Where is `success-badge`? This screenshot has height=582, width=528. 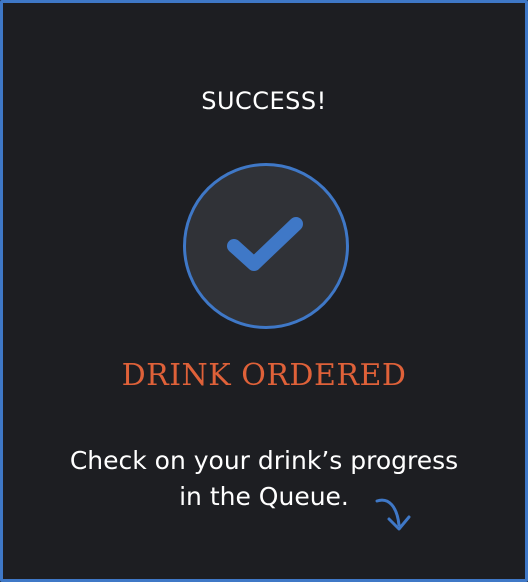 success-badge is located at coordinates (266, 246).